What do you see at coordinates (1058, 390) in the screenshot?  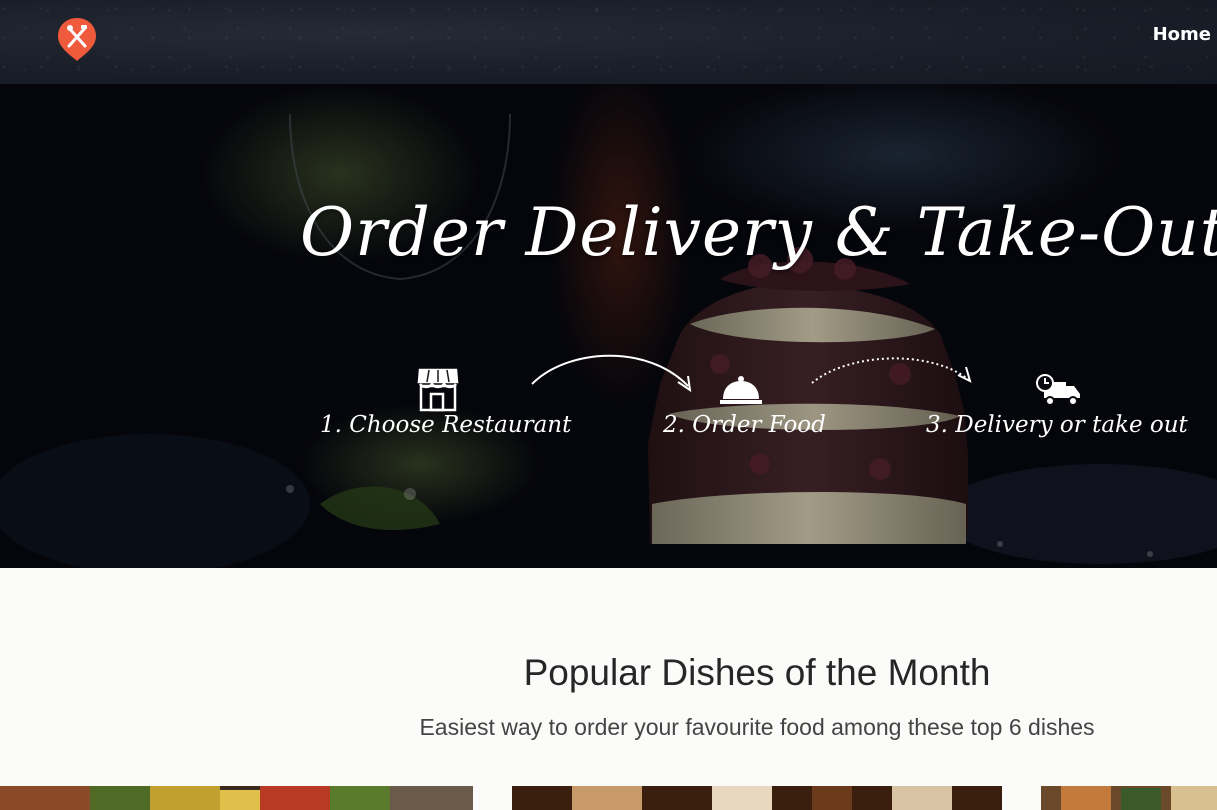 I see `delivery-truck-icon` at bounding box center [1058, 390].